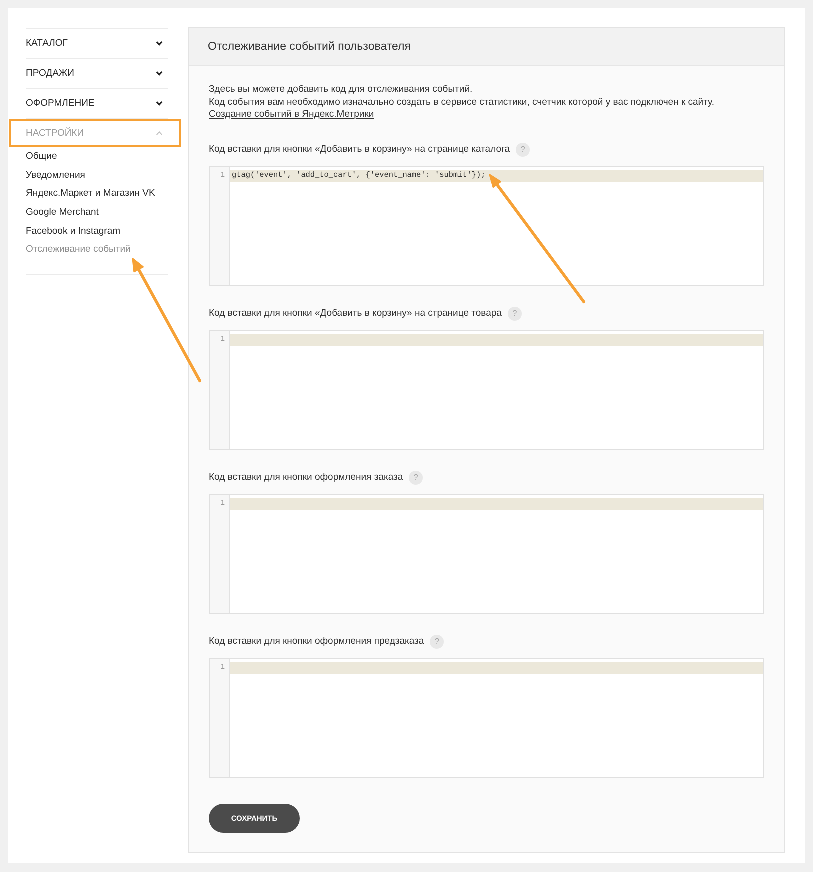 This screenshot has height=872, width=813. I want to click on sidebar-section-toggle: КАТАЛОГ, so click(97, 43).